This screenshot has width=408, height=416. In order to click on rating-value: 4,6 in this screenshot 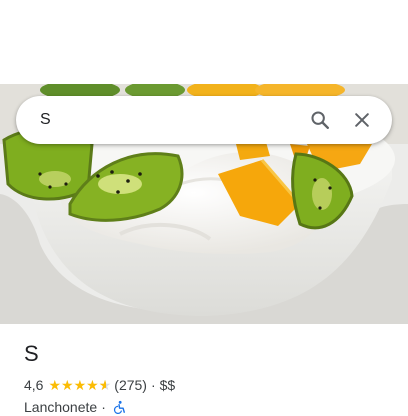, I will do `click(34, 385)`.